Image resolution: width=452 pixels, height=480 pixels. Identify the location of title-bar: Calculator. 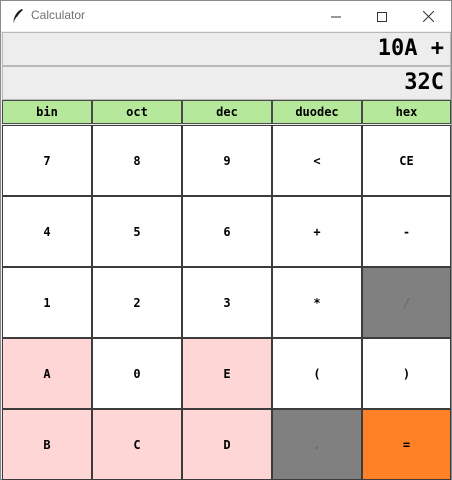
(226, 16).